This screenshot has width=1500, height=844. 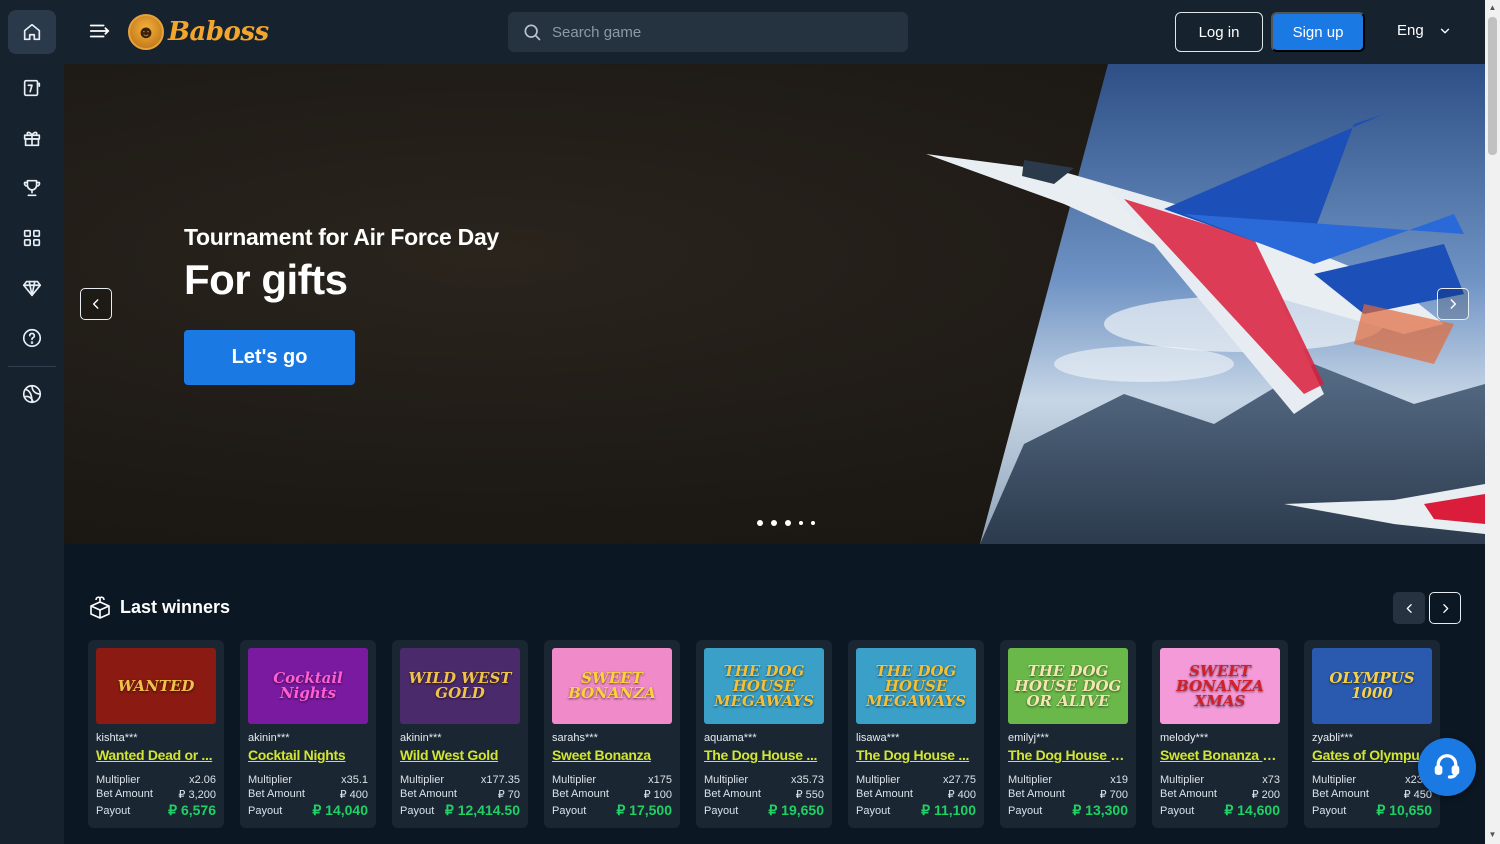 I want to click on bet-row: Bet Amount ₽ 400, so click(x=308, y=794).